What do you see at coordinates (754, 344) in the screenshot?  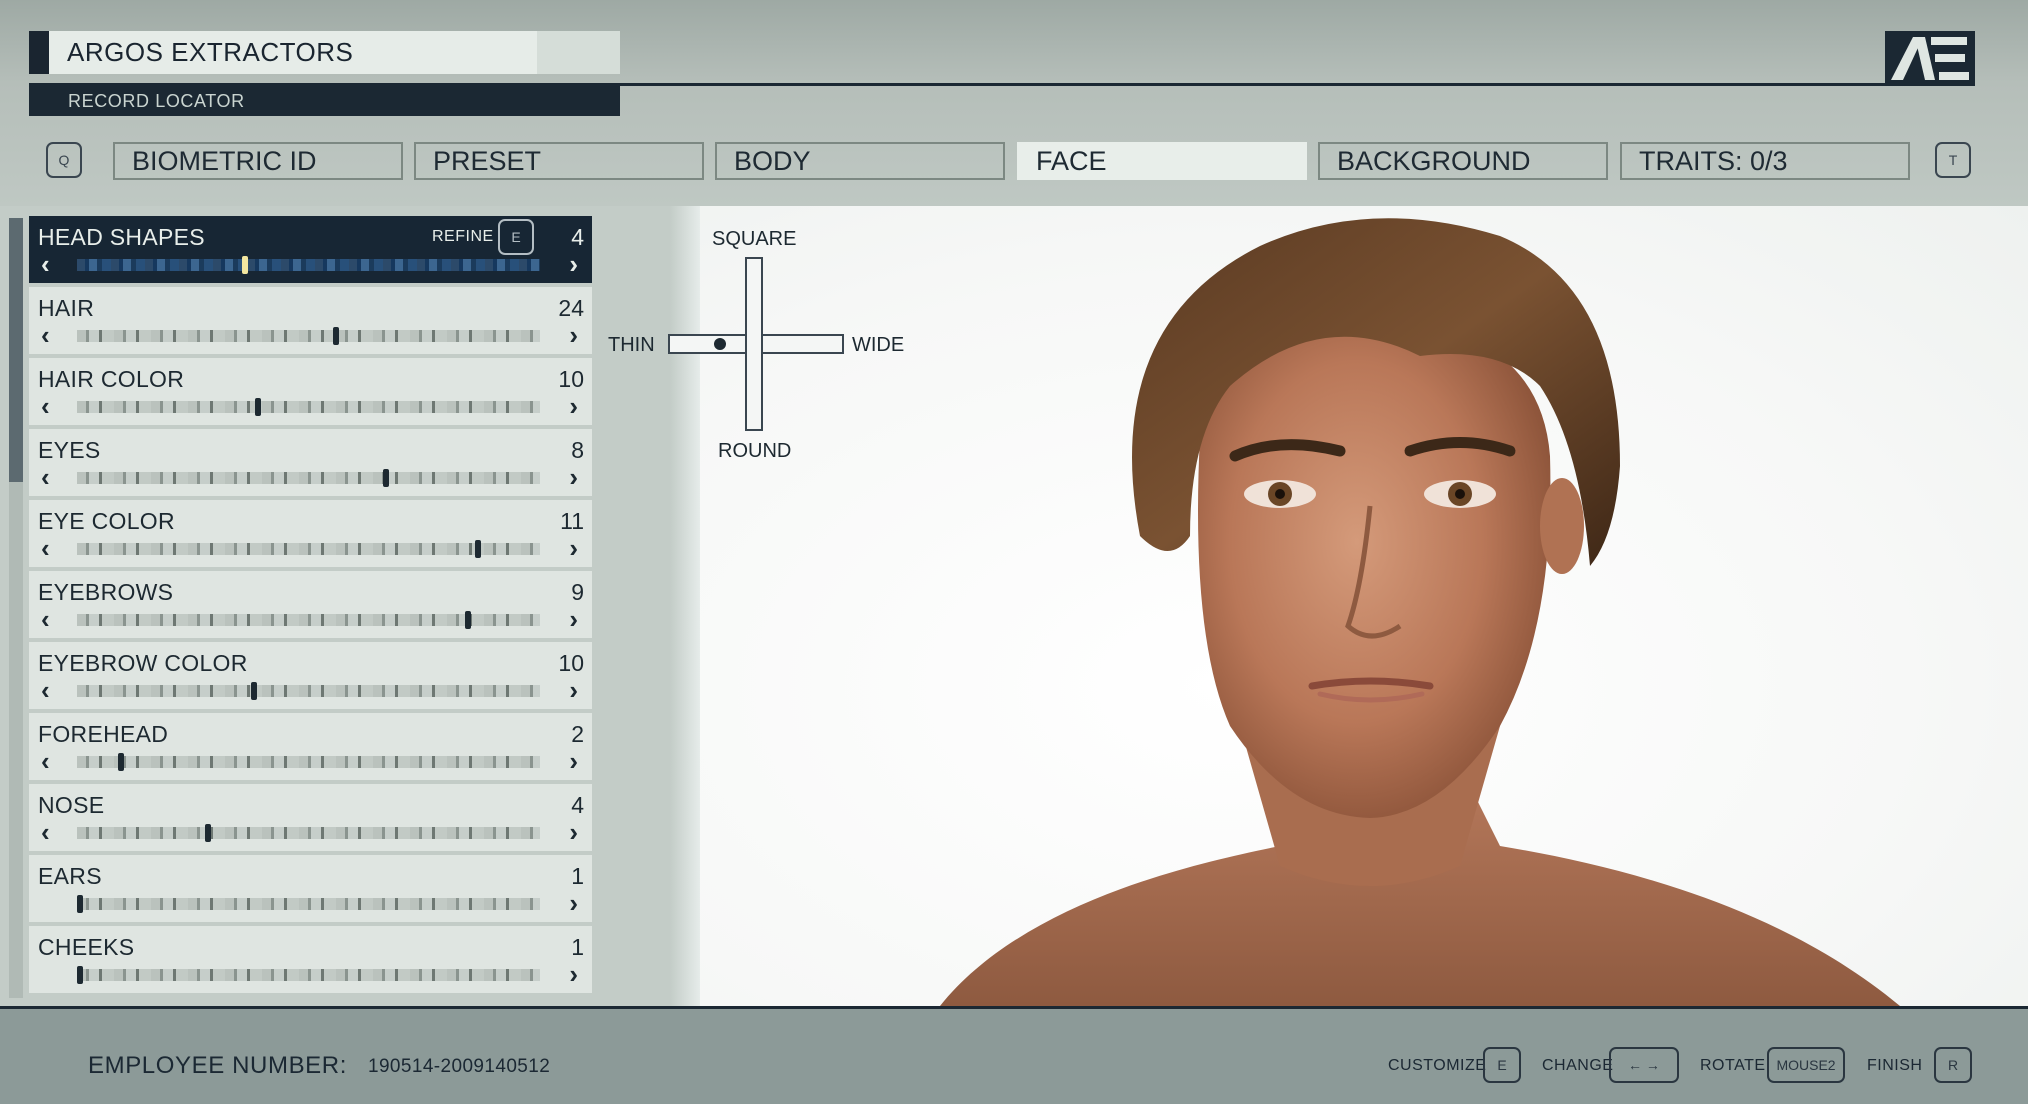 I see `compass-vertical-axis` at bounding box center [754, 344].